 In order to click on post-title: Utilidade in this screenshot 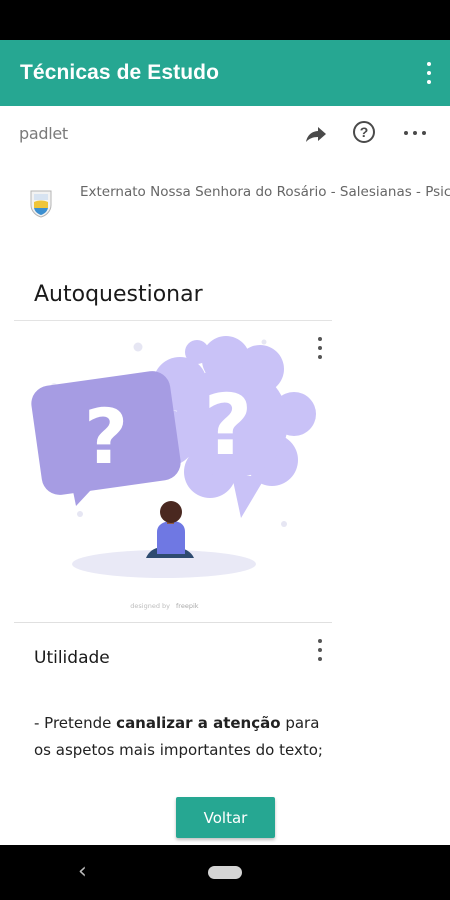, I will do `click(72, 658)`.